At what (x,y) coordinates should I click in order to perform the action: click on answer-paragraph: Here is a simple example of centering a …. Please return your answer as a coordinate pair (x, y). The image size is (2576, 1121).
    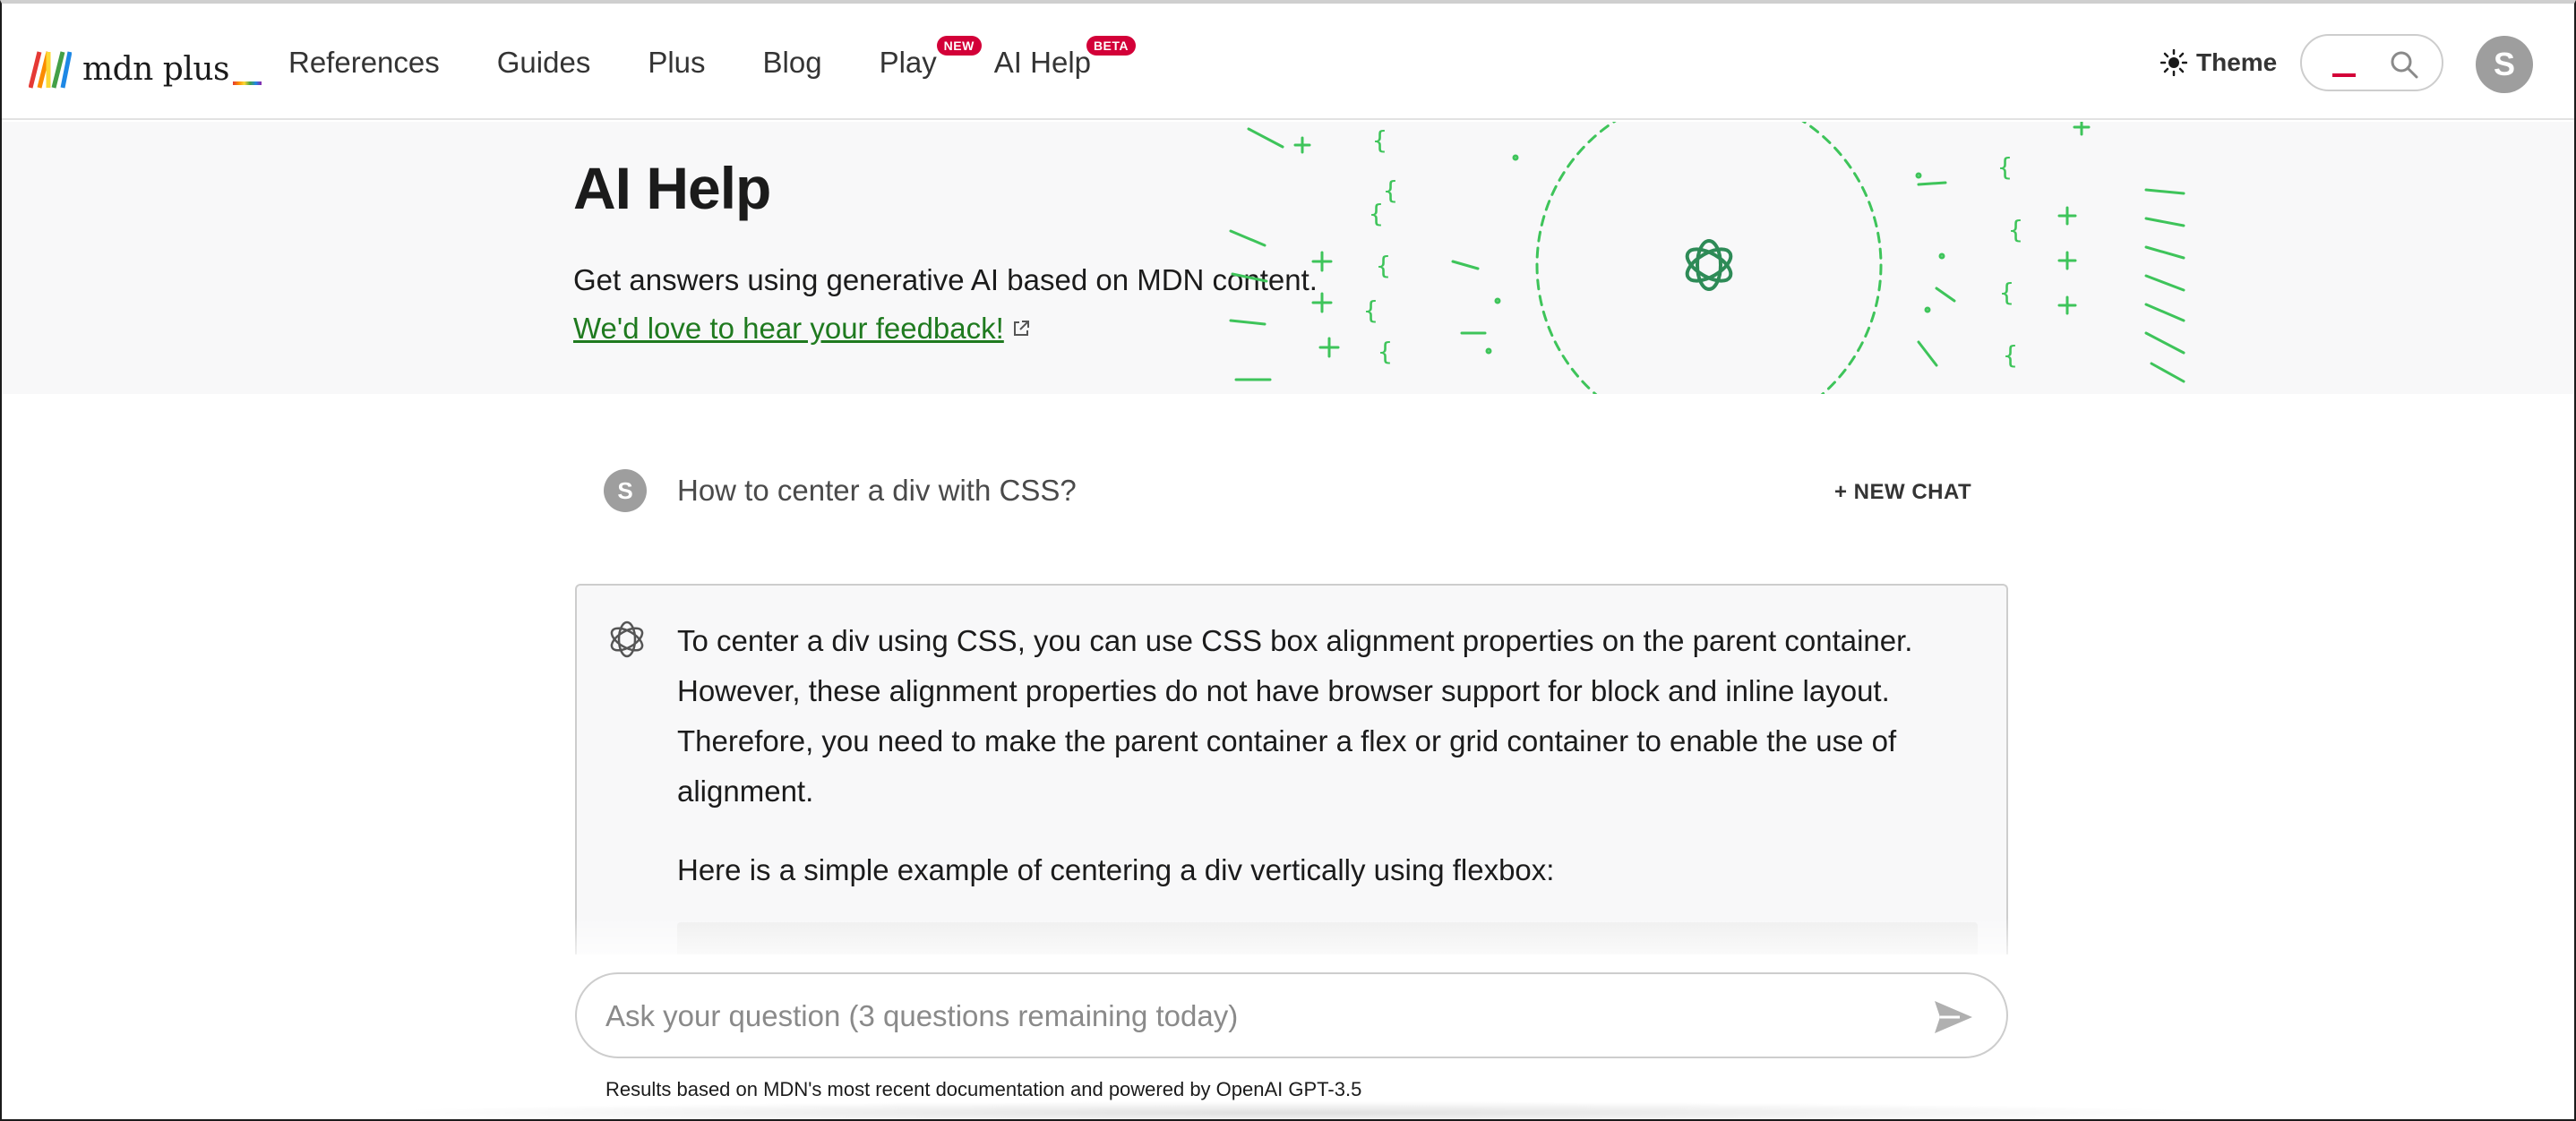
    Looking at the image, I should click on (1116, 869).